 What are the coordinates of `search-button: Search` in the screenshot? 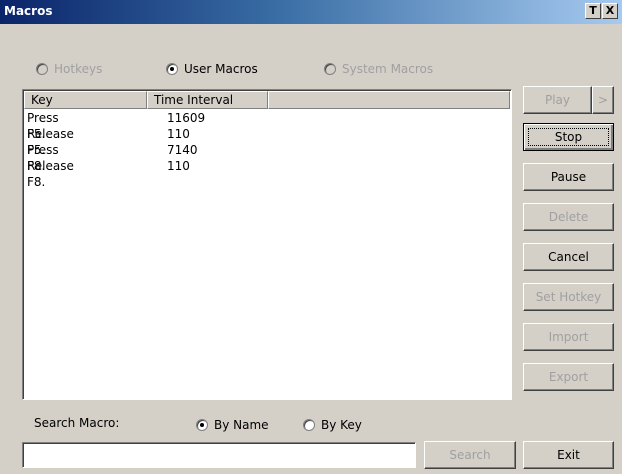 It's located at (470, 455).